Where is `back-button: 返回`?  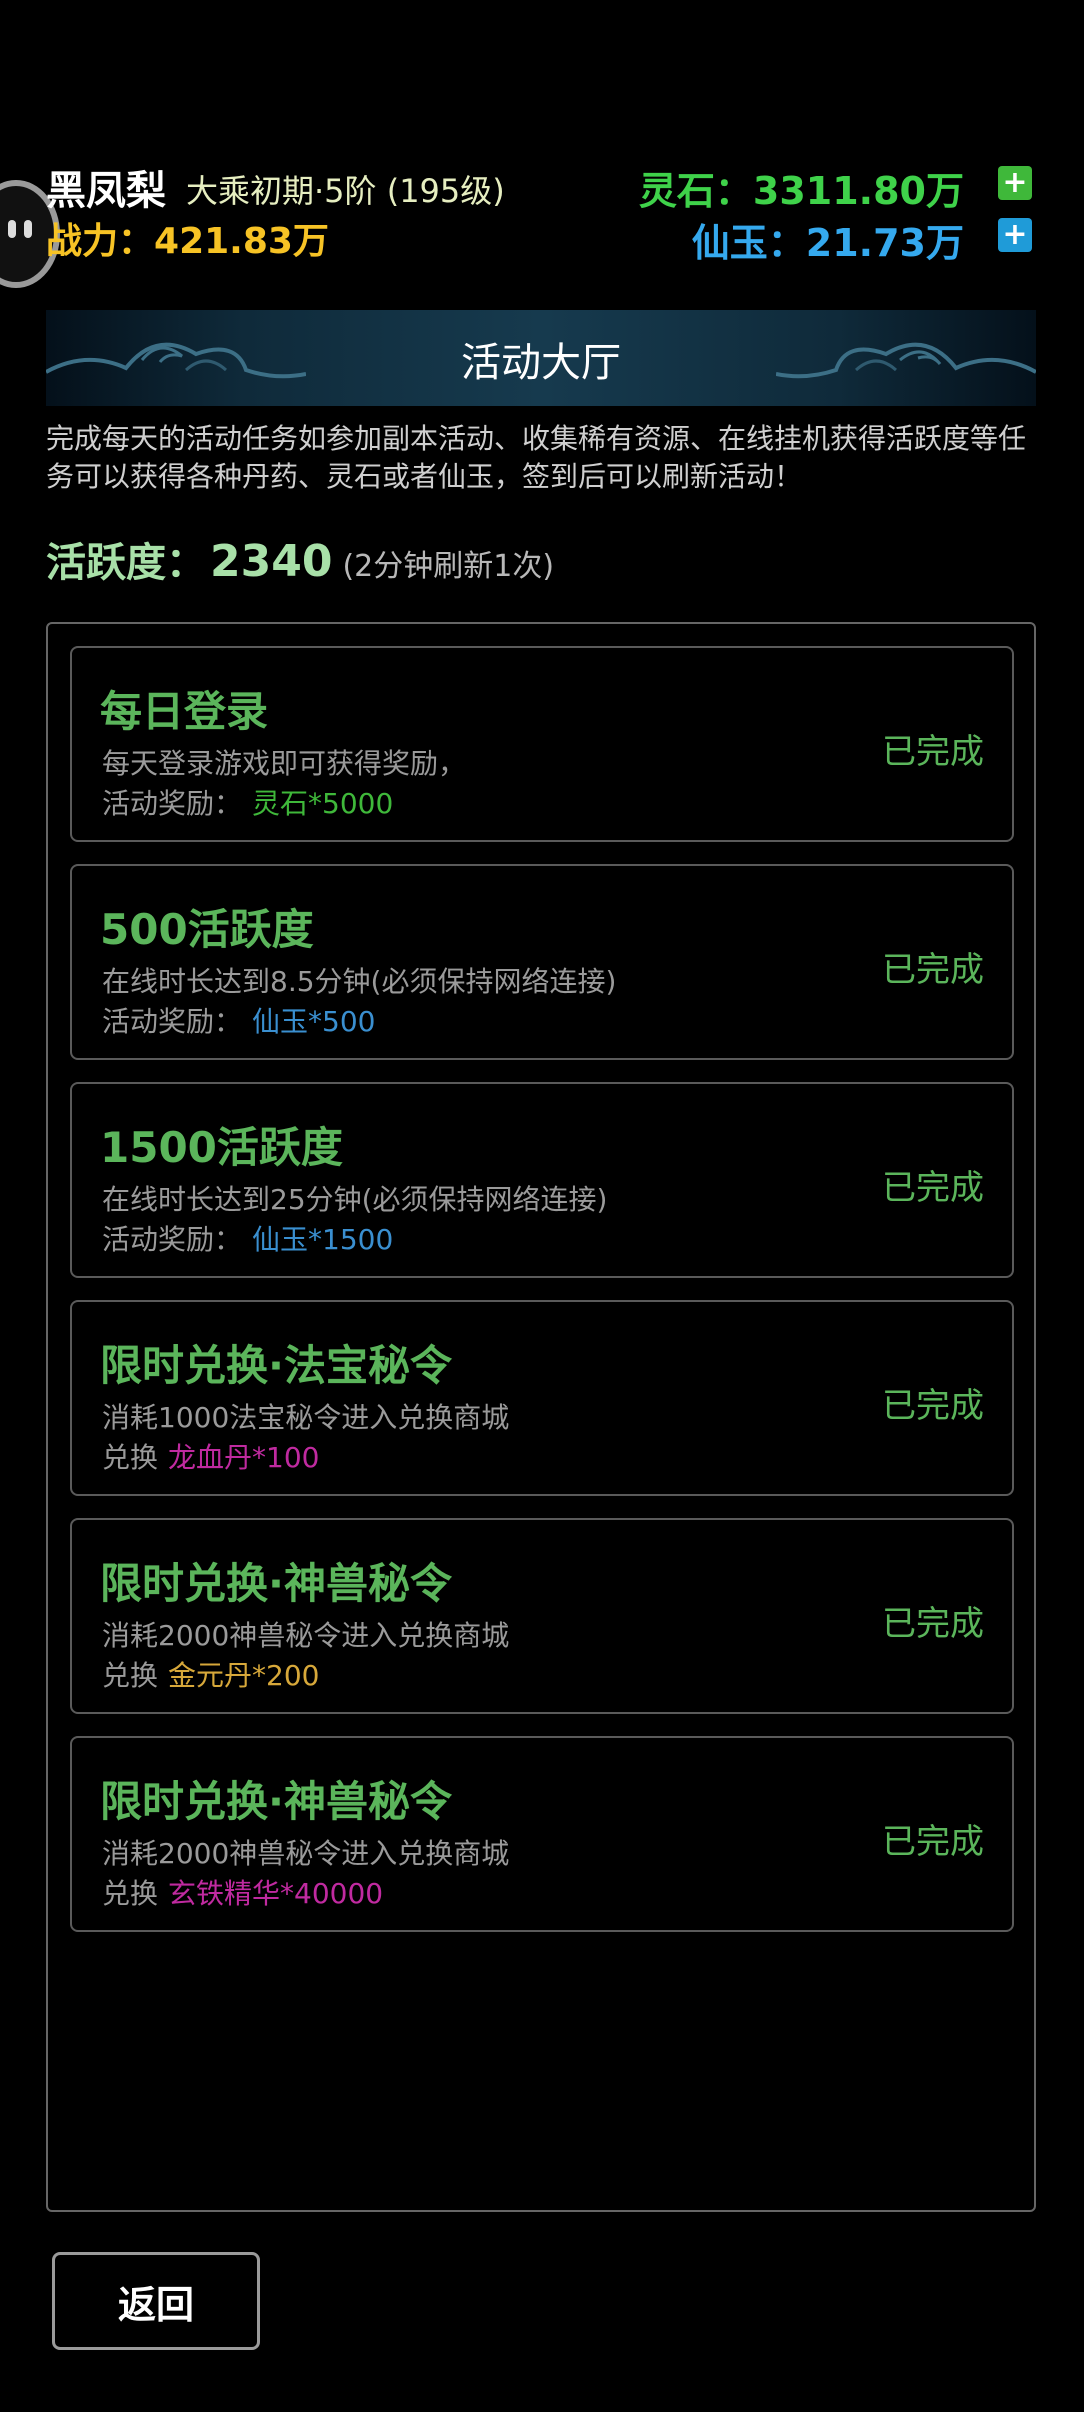 back-button: 返回 is located at coordinates (156, 2301).